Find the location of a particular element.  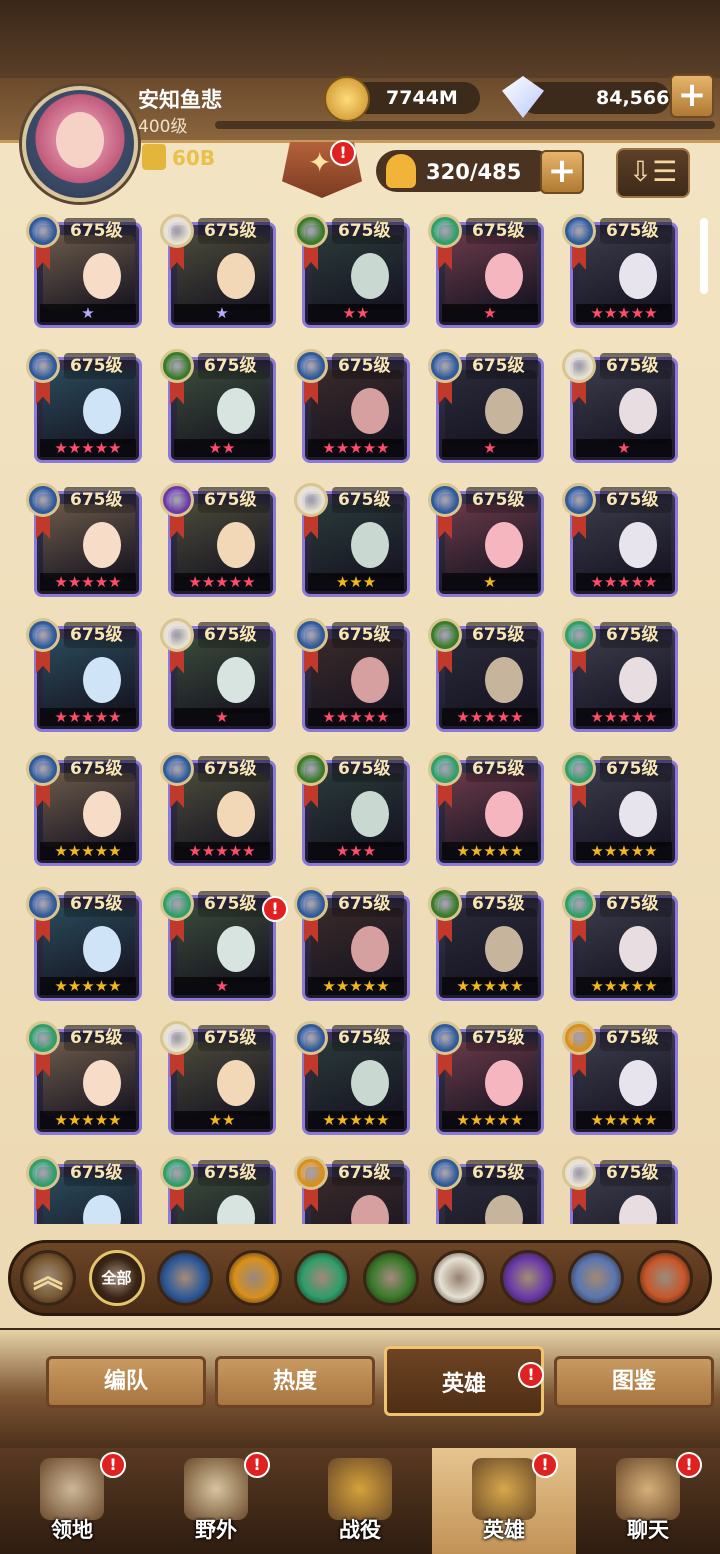

nav-alert-badge: ! is located at coordinates (545, 1465).